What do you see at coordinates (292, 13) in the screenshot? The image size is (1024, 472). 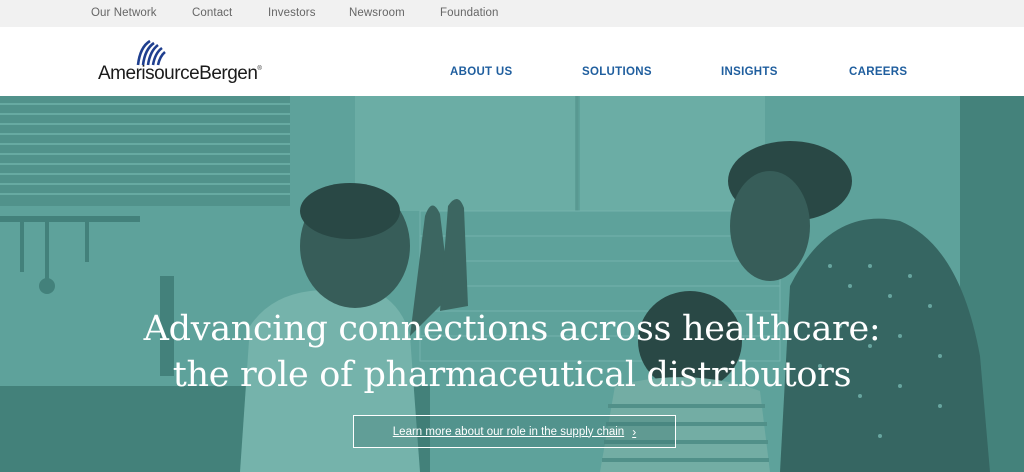 I see `utility-link-investors: Investors` at bounding box center [292, 13].